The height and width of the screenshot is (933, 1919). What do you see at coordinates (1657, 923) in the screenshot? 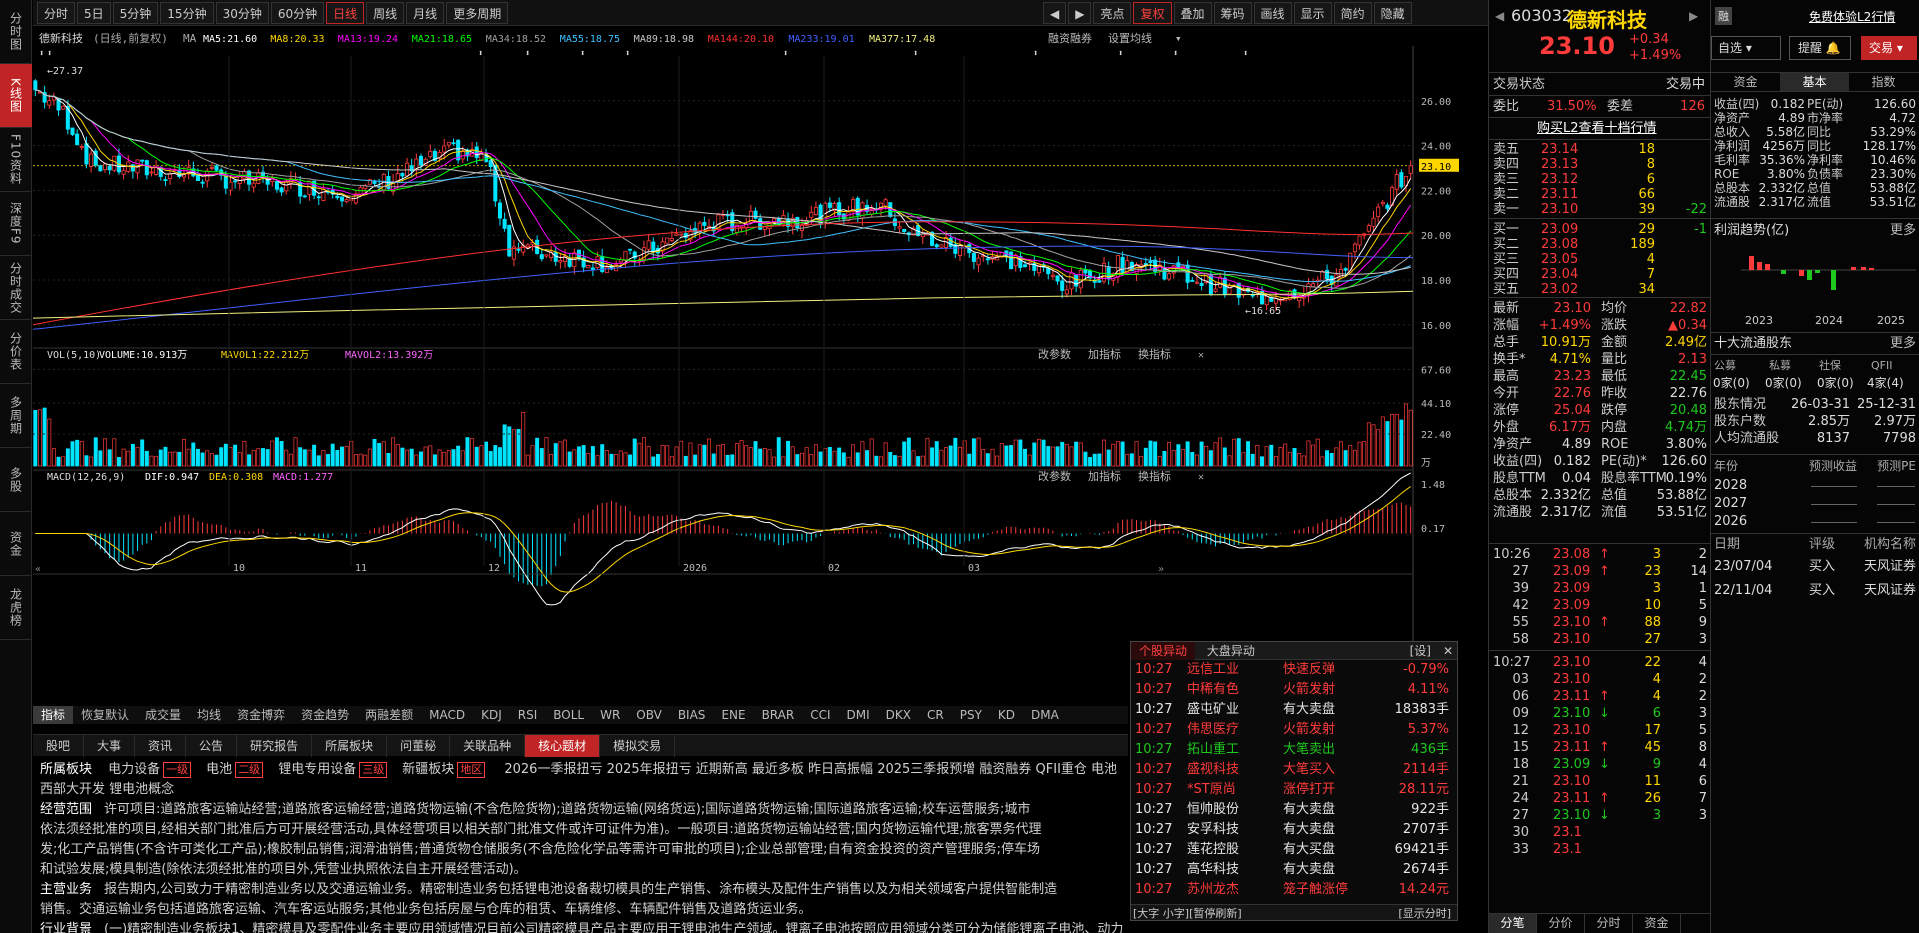
I see `quote-tab-3: 资金` at bounding box center [1657, 923].